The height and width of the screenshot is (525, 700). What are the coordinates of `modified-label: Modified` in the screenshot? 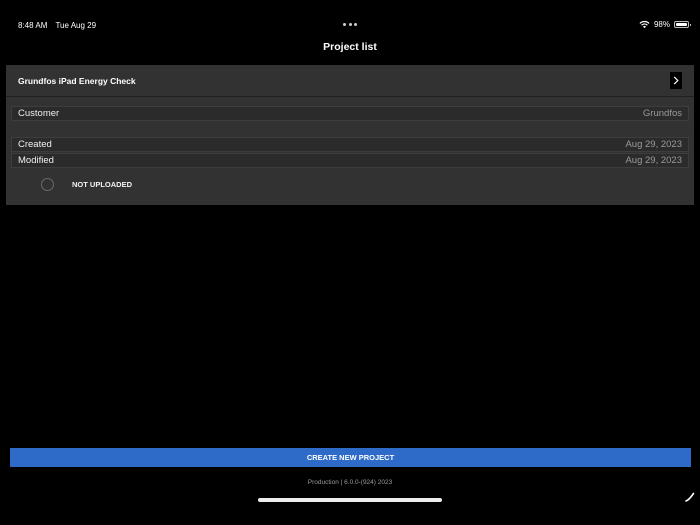 It's located at (36, 160).